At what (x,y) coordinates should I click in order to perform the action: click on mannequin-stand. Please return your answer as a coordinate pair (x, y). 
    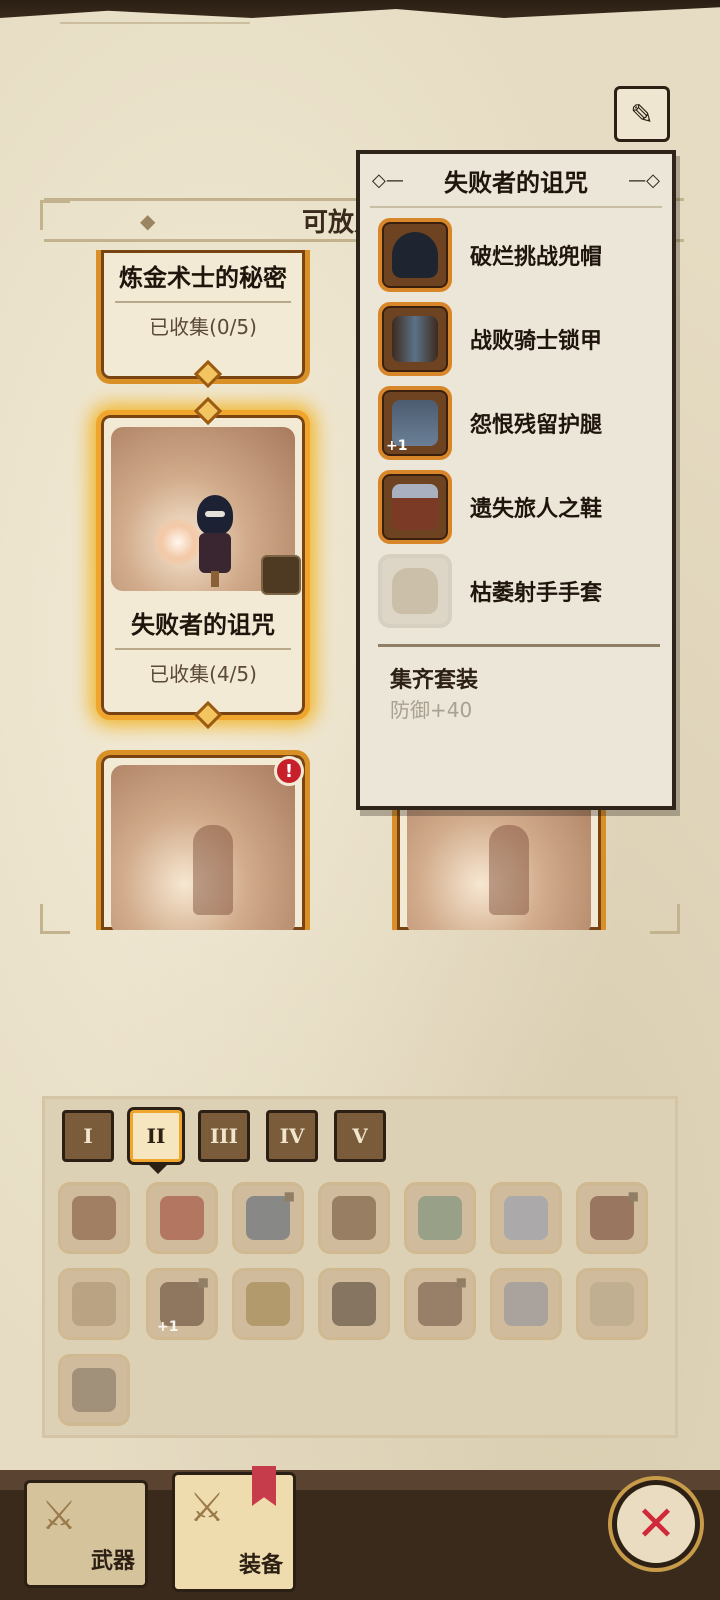
    Looking at the image, I should click on (215, 579).